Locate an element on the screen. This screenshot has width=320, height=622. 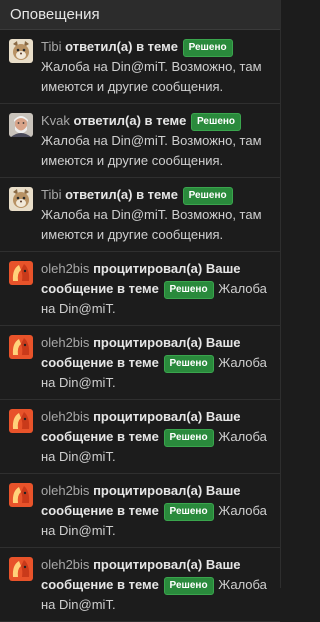
user-link: Kvak is located at coordinates (55, 120).